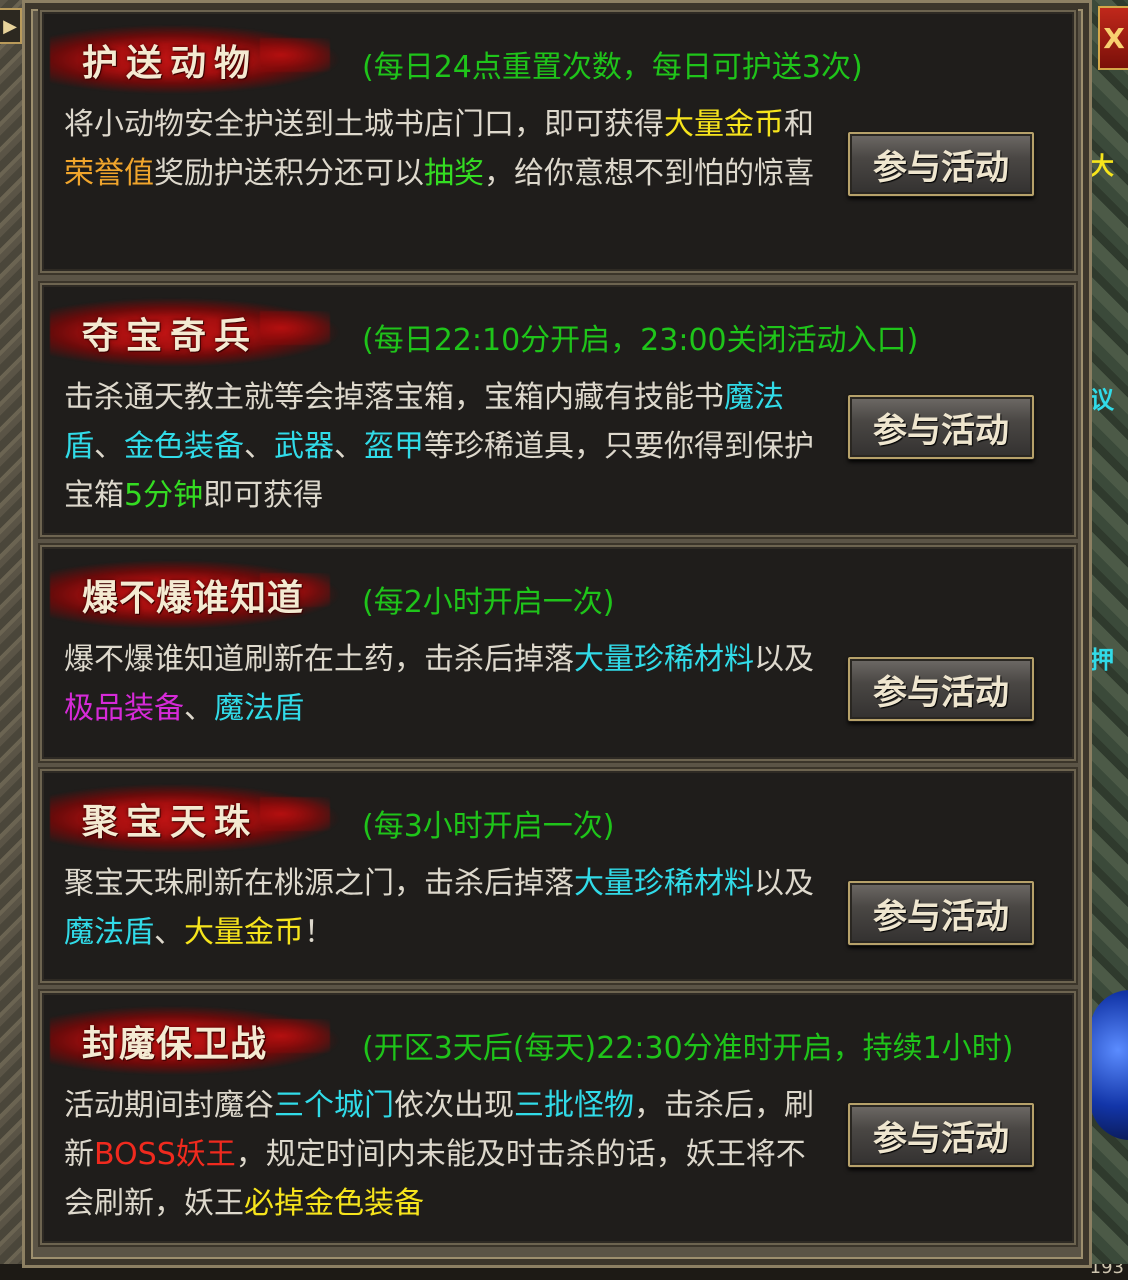  Describe the element at coordinates (364, 124) in the screenshot. I see `description-text: 将小动物安全护送到土城书店门口，即可获得` at that location.